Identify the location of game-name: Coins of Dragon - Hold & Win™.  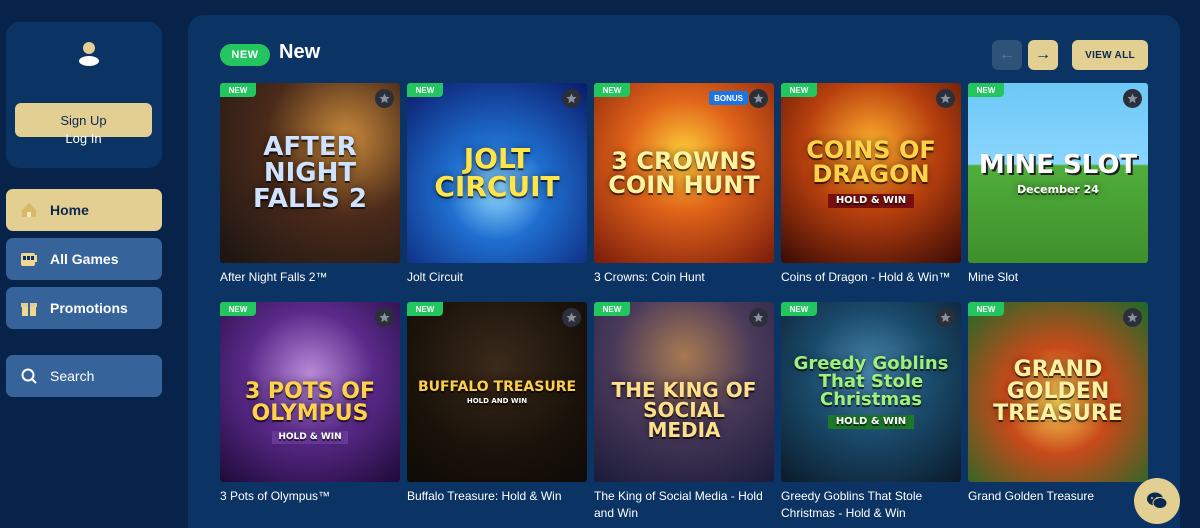
(871, 277).